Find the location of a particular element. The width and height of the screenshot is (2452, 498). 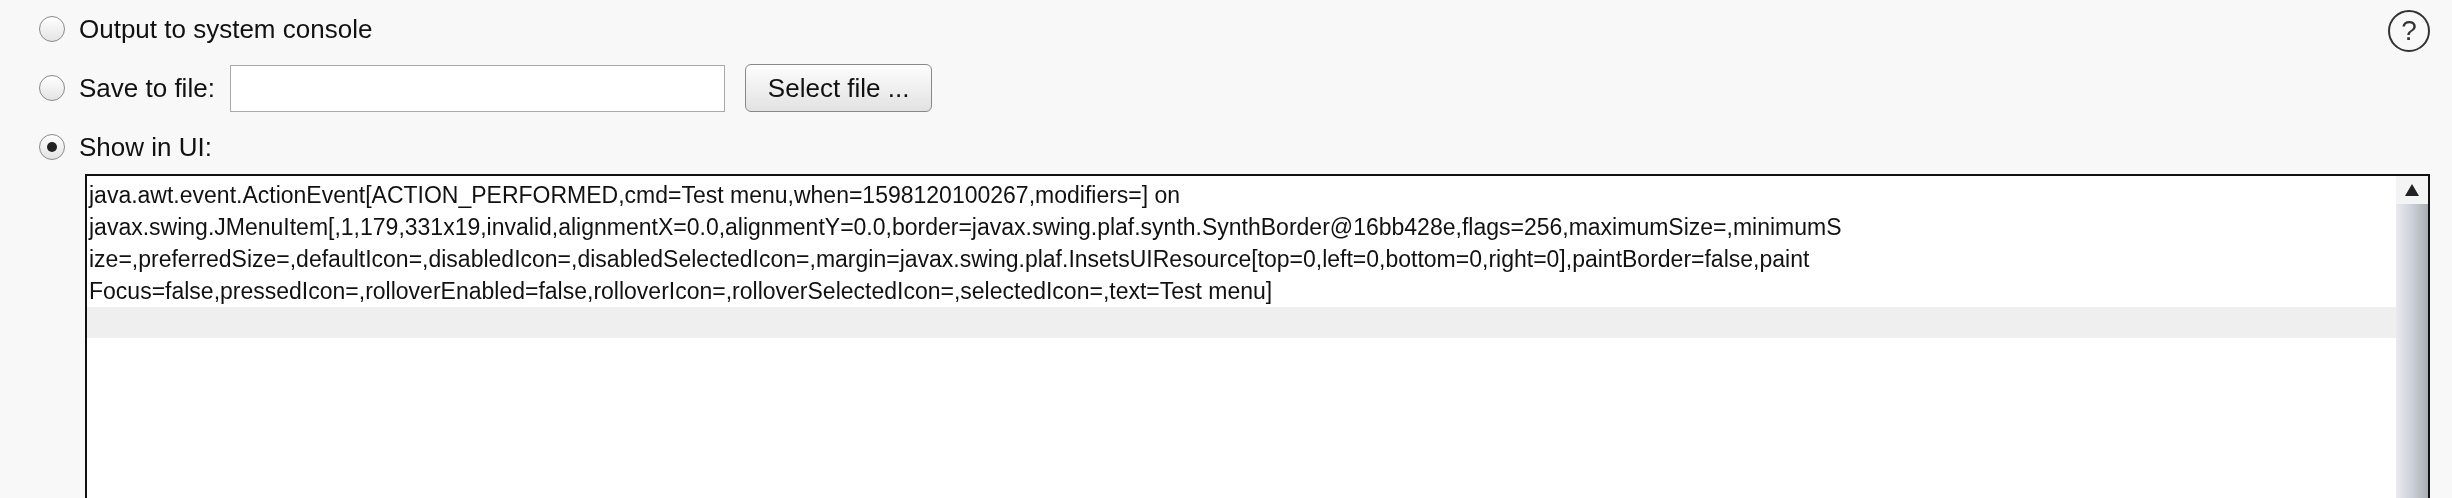

output-line: ize=,preferredSize=,defaultIcon=,disabledIcon=,disabledSelectedIcon=,margin=javax.swing.plaf.InsetsUIResource[top=0,left=0,bottom=0,right=0],paintBorder=false,paint is located at coordinates (949, 259).